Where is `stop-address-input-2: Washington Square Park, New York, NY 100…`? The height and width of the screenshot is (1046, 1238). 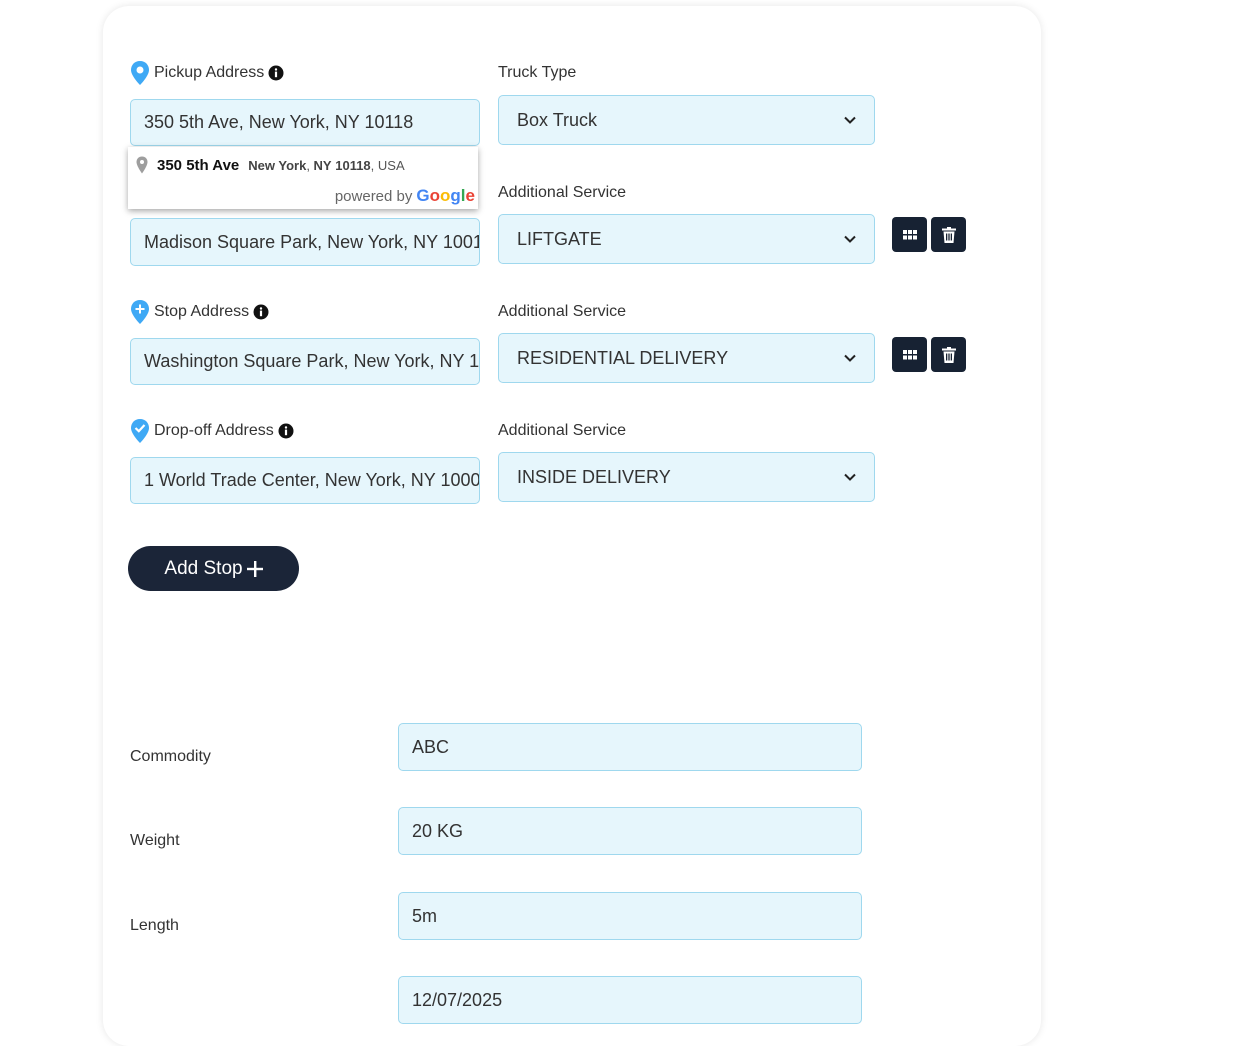 stop-address-input-2: Washington Square Park, New York, NY 100… is located at coordinates (305, 361).